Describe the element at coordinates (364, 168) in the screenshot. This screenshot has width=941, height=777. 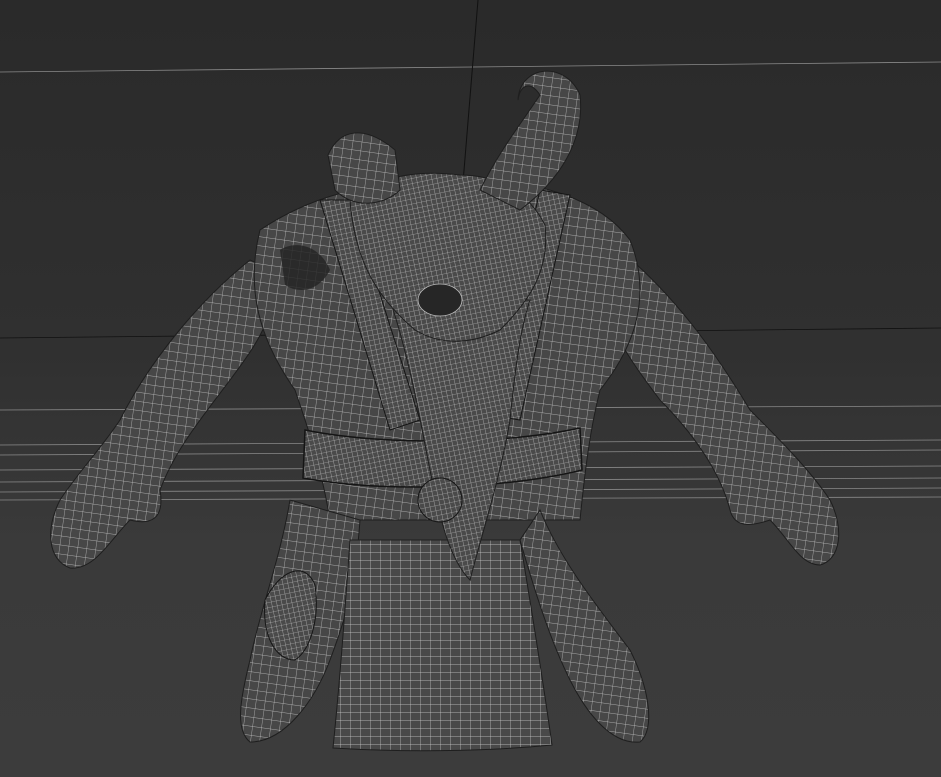
I see `left-horn` at that location.